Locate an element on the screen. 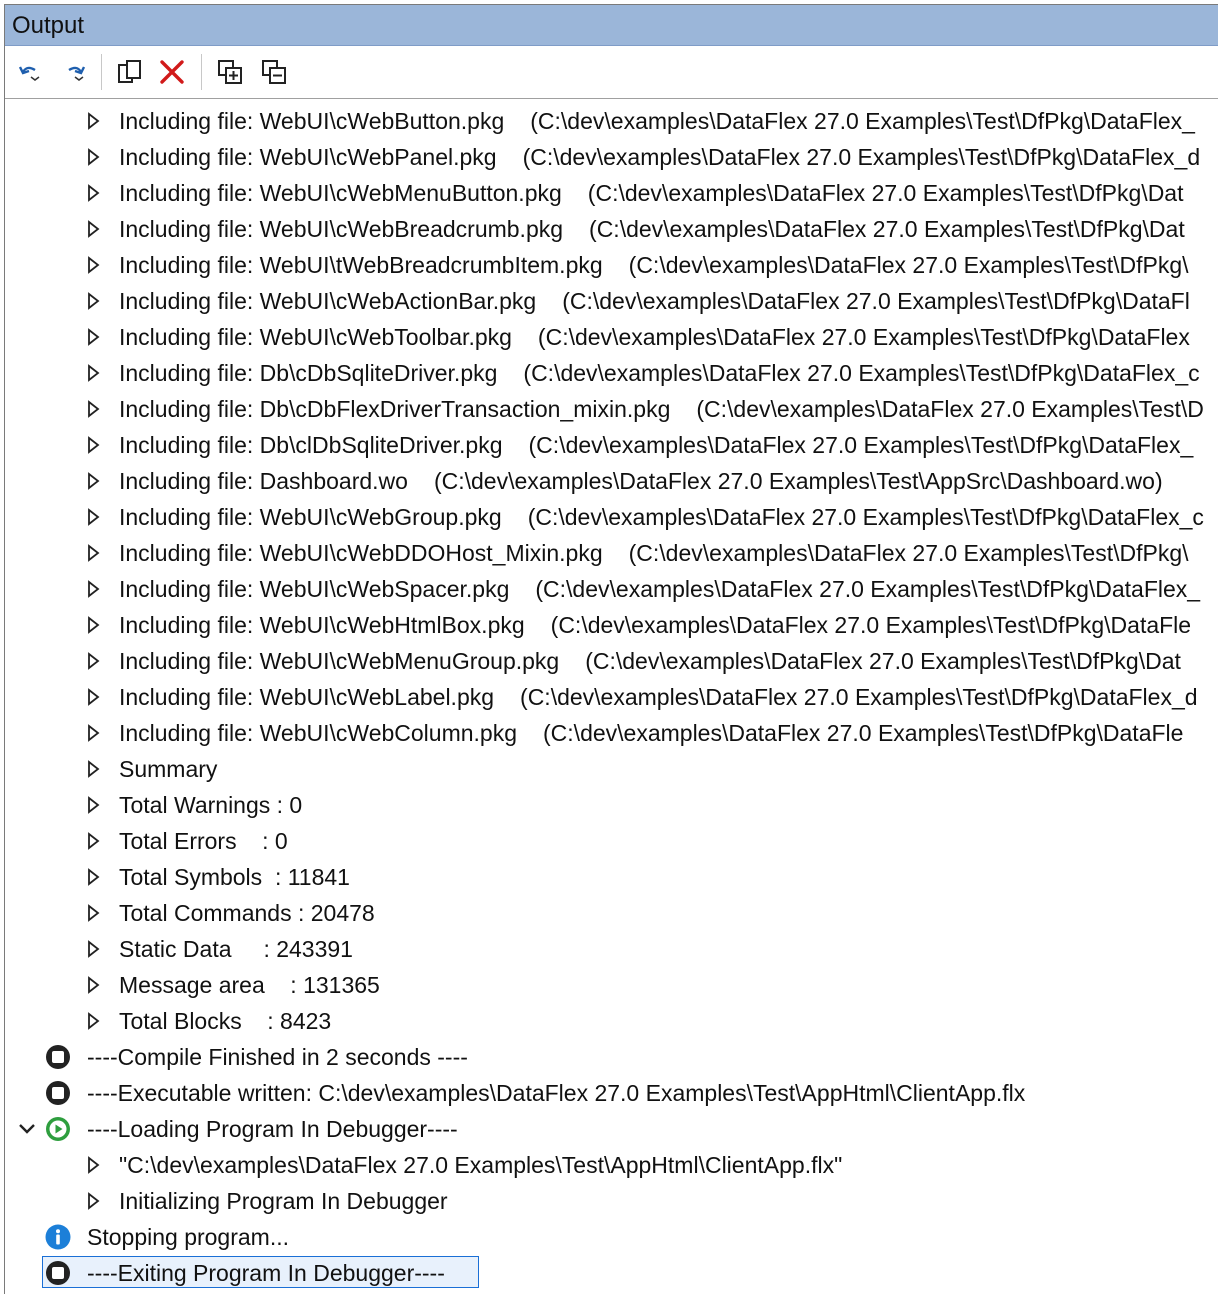 Image resolution: width=1218 pixels, height=1294 pixels. redo-arrow-button is located at coordinates (74, 72).